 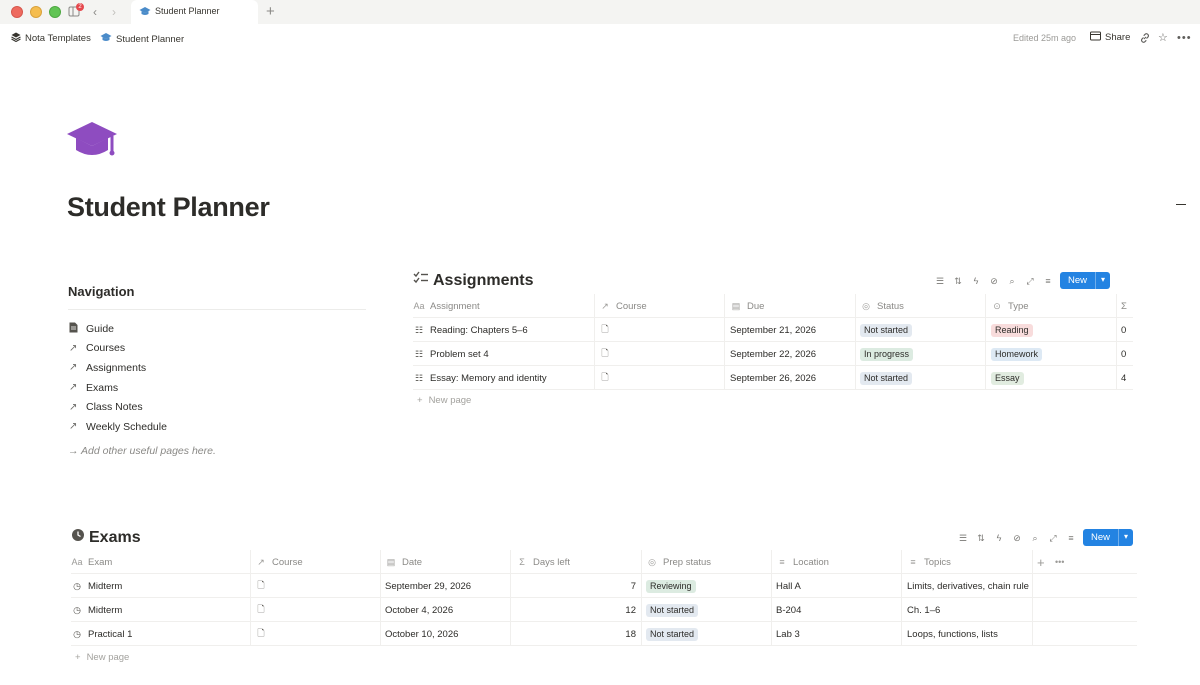 What do you see at coordinates (161, 634) in the screenshot?
I see `exam-name-cell: ◷ Practical 1` at bounding box center [161, 634].